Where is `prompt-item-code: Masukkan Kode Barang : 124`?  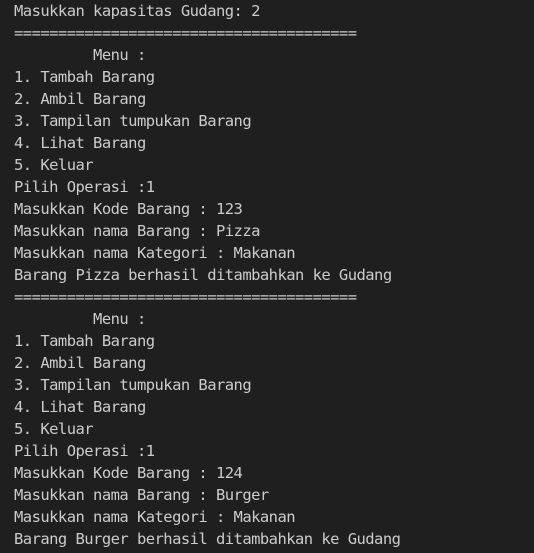 prompt-item-code: Masukkan Kode Barang : 124 is located at coordinates (128, 473).